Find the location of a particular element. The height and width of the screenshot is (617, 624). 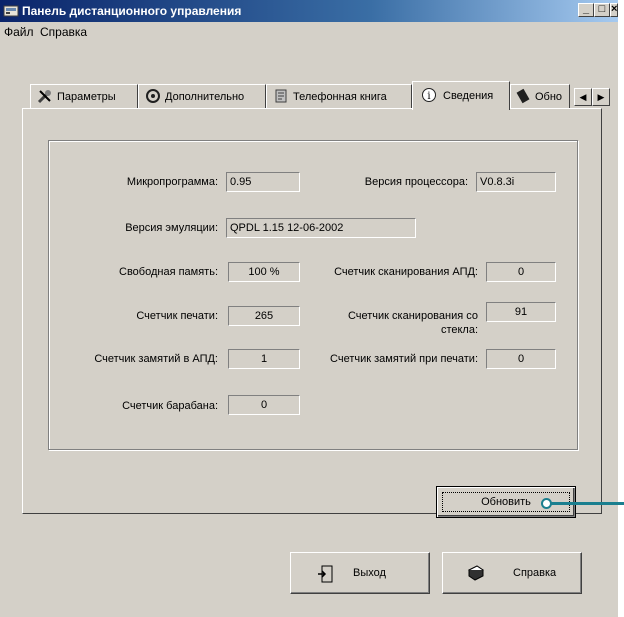

emulation-label: Версия эмуляции: is located at coordinates (171, 228).